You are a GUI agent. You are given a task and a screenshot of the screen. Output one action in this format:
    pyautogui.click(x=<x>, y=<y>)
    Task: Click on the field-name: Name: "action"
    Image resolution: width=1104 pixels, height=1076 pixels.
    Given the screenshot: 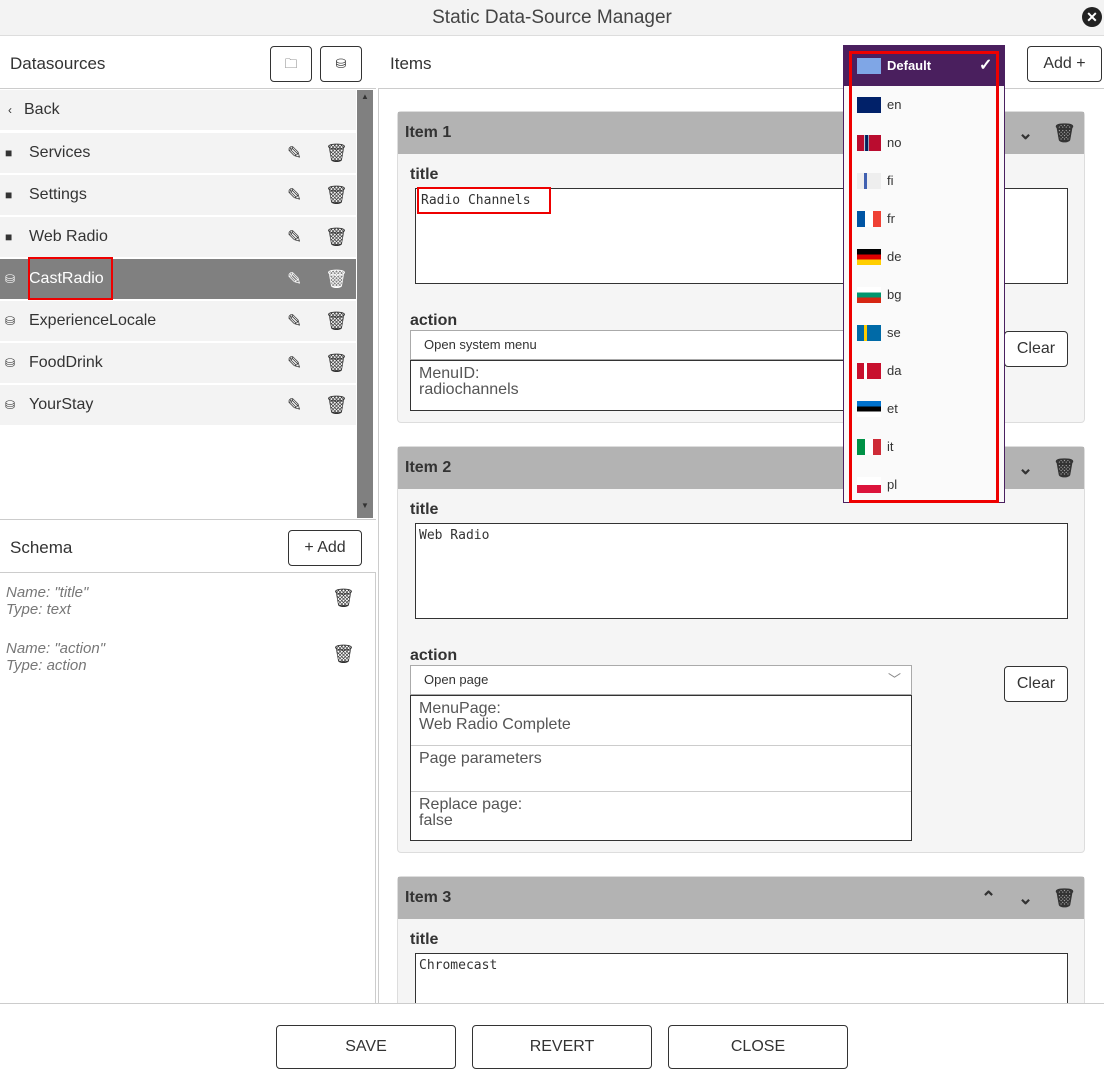 What is the action you would take?
    pyautogui.click(x=56, y=648)
    